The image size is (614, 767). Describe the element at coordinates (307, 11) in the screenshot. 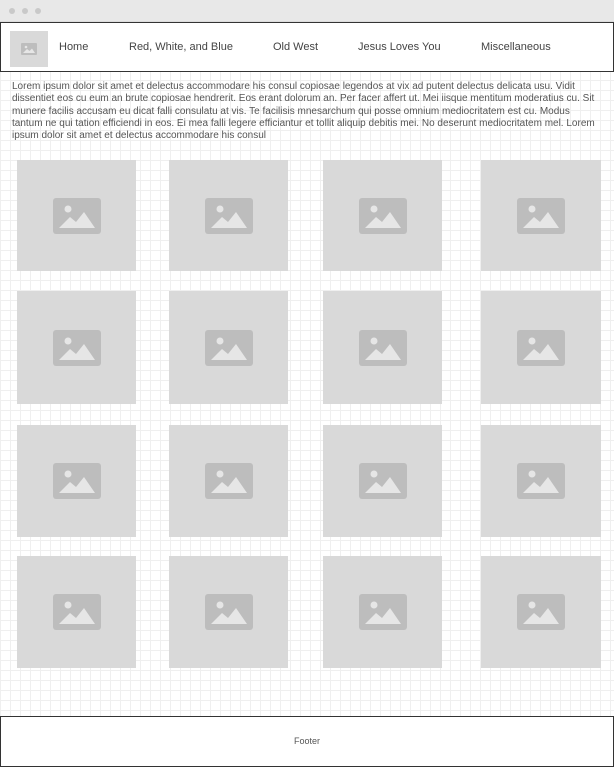

I see `window-title-bar` at that location.